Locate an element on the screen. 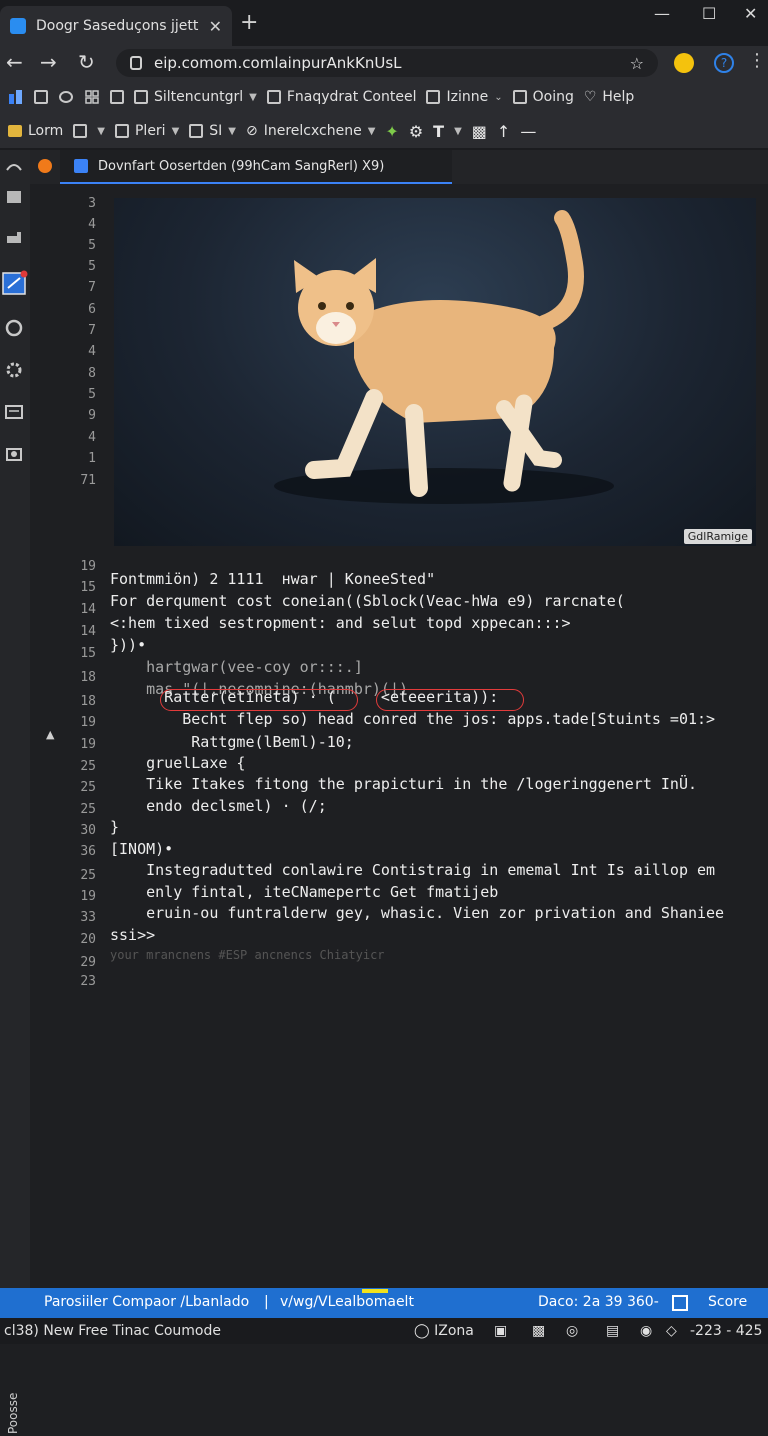  code-line: hartgwar(vee-coy or:::.] is located at coordinates (439, 667).